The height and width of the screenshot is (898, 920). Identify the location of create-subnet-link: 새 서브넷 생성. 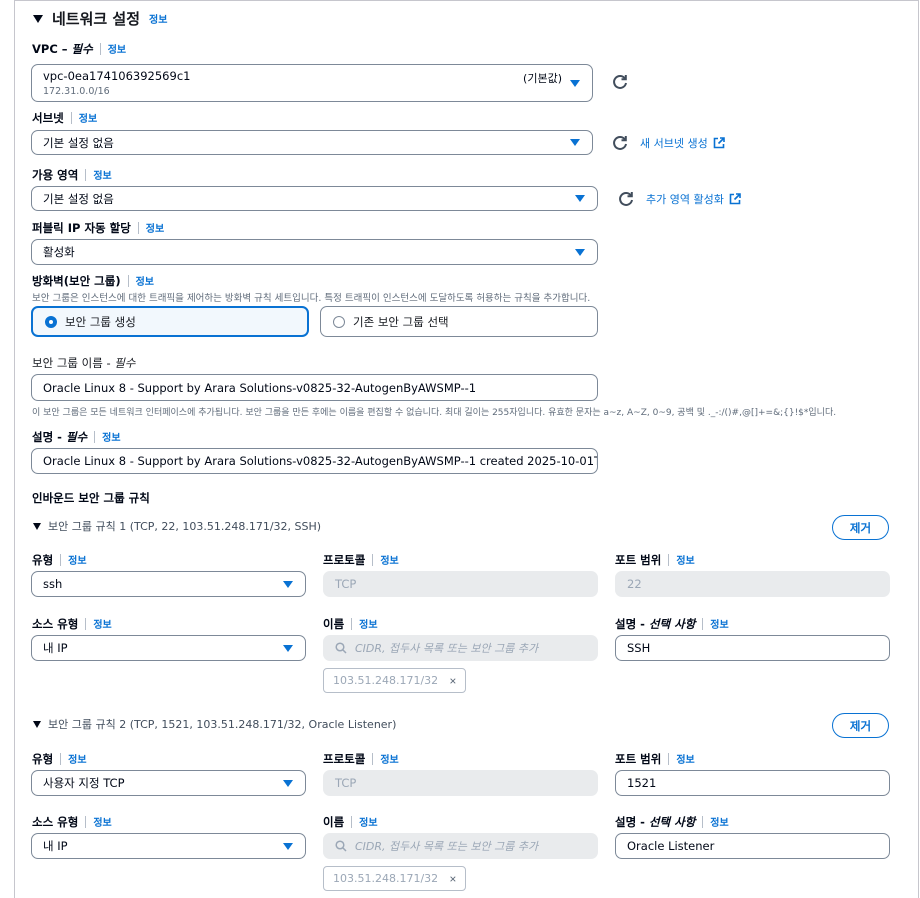
(682, 143).